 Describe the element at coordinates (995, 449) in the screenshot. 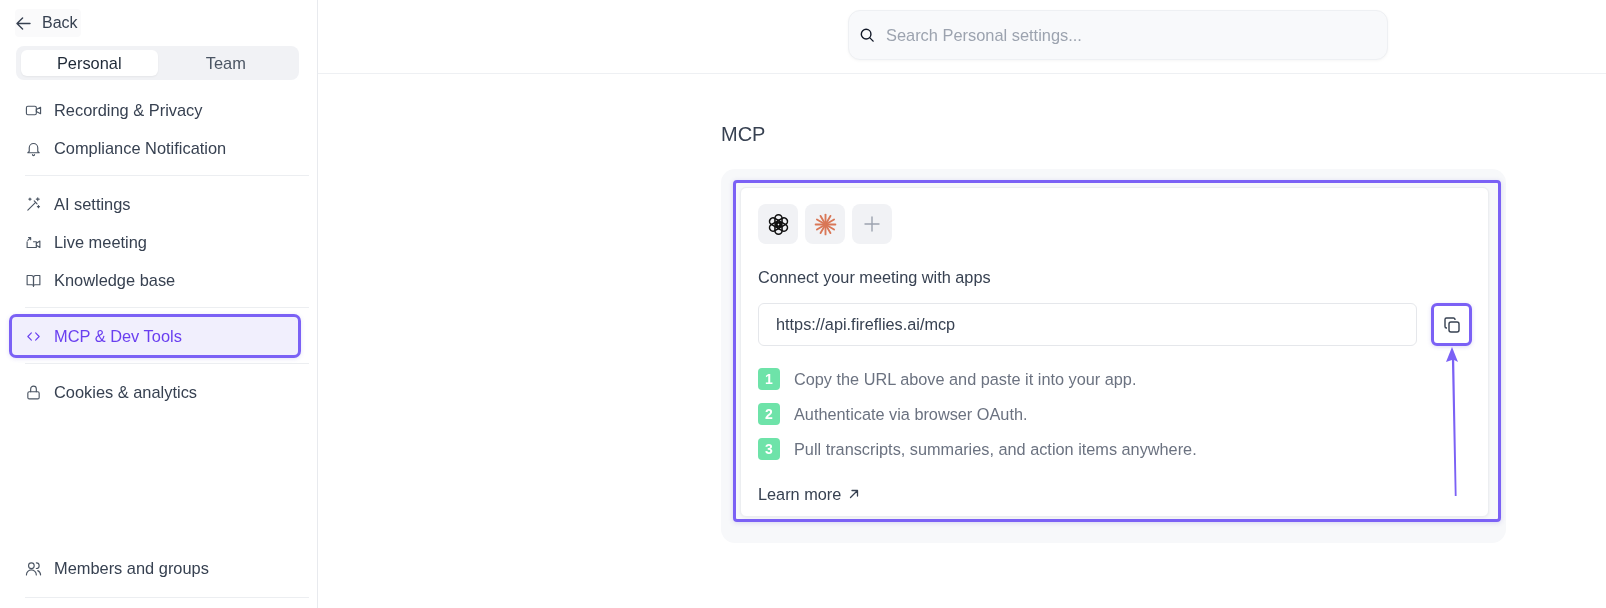

I see `step-text: Pull transcripts, summaries, and action items anywhere.` at that location.